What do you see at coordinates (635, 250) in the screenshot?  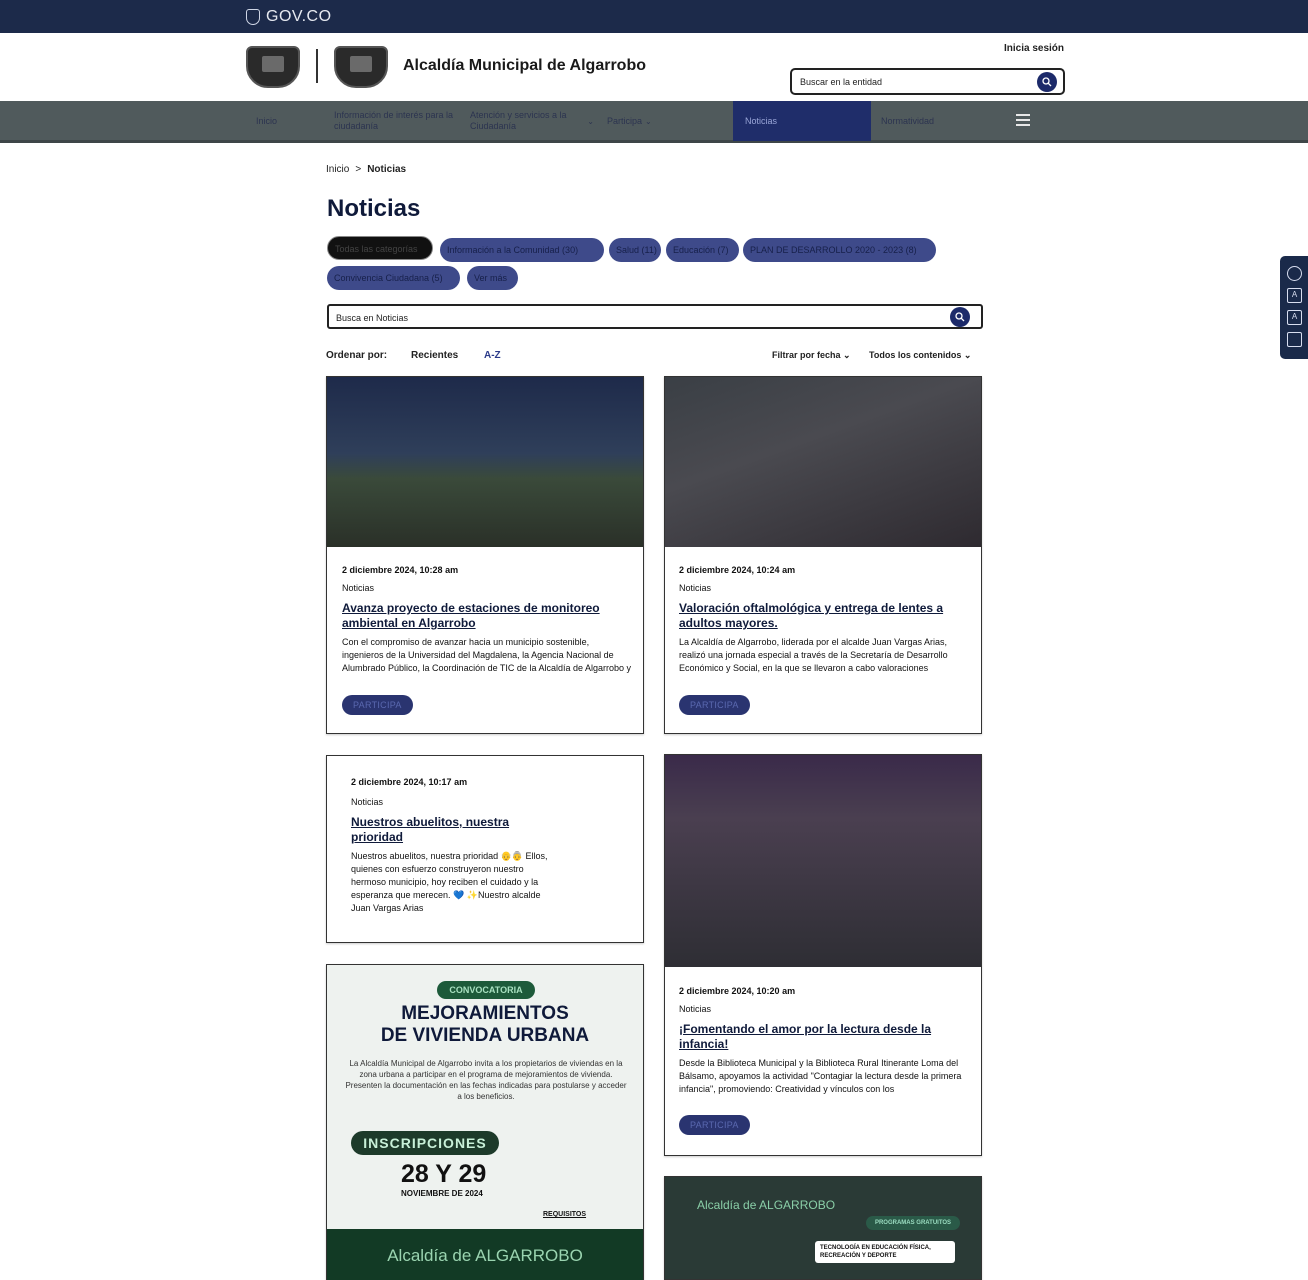 I see `category-chip-salud: Salud (11)` at bounding box center [635, 250].